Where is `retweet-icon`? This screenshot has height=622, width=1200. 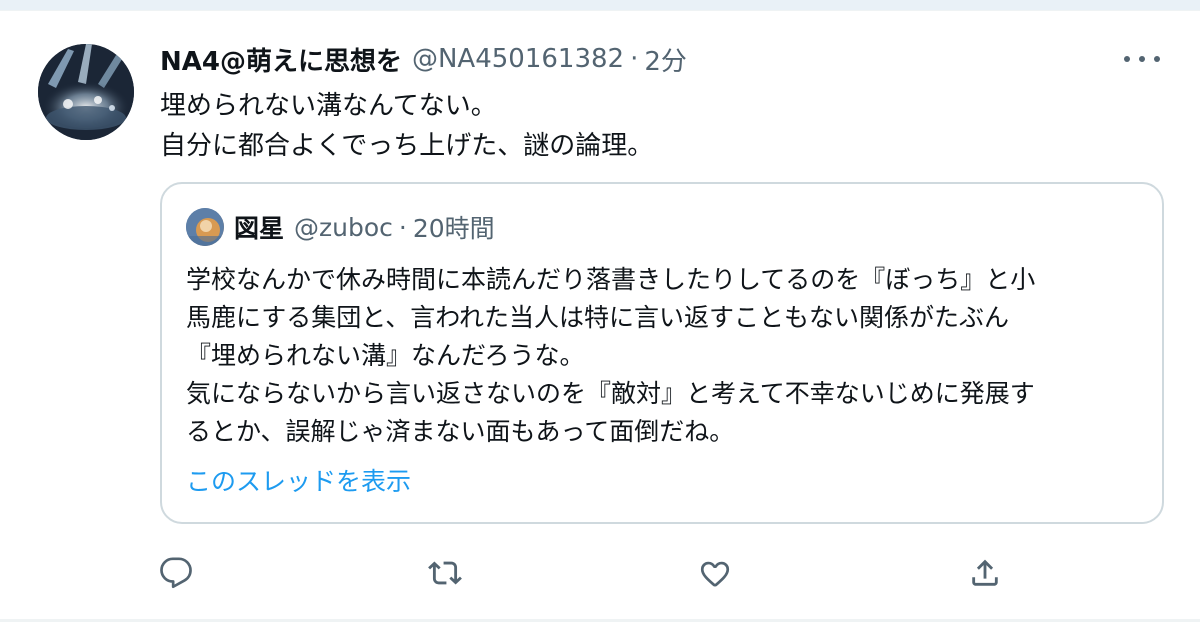
retweet-icon is located at coordinates (445, 573).